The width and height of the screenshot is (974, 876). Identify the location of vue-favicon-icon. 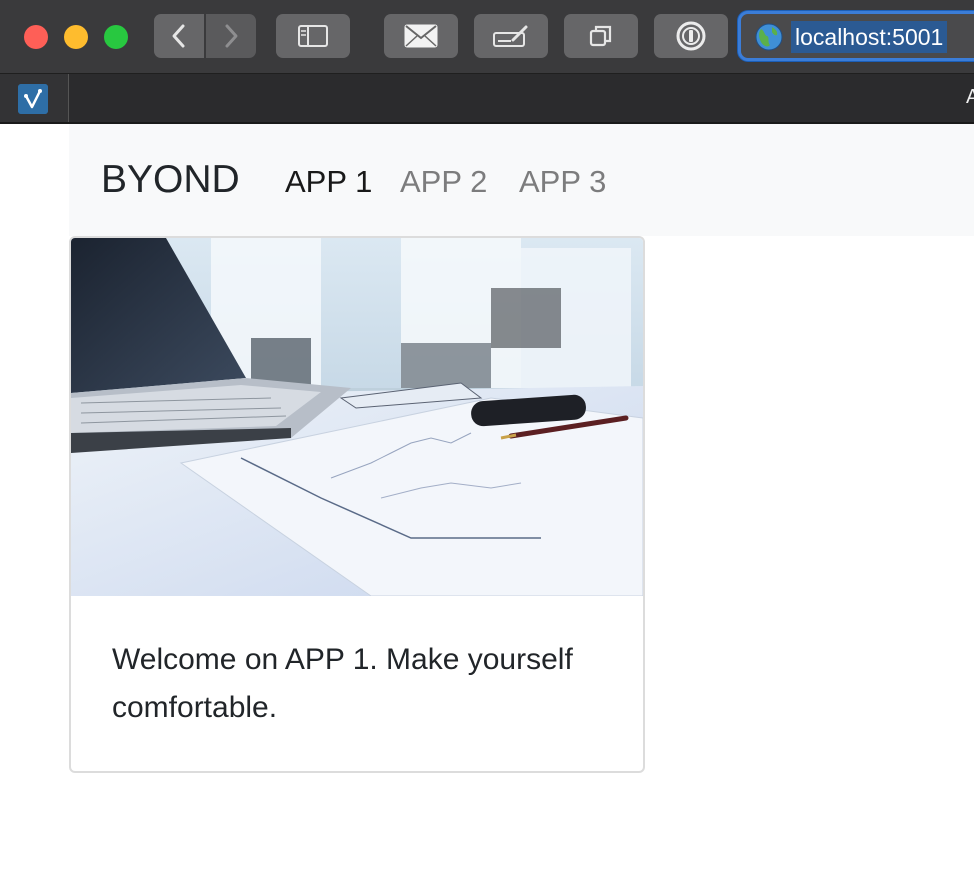
(33, 99).